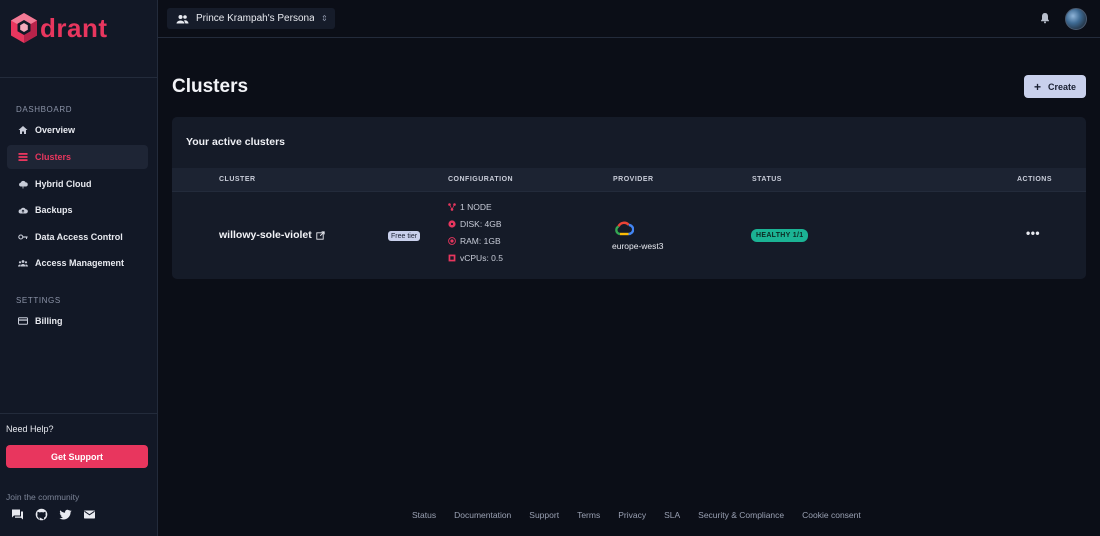 This screenshot has width=1100, height=536. Describe the element at coordinates (23, 321) in the screenshot. I see `credit-card-icon` at that location.